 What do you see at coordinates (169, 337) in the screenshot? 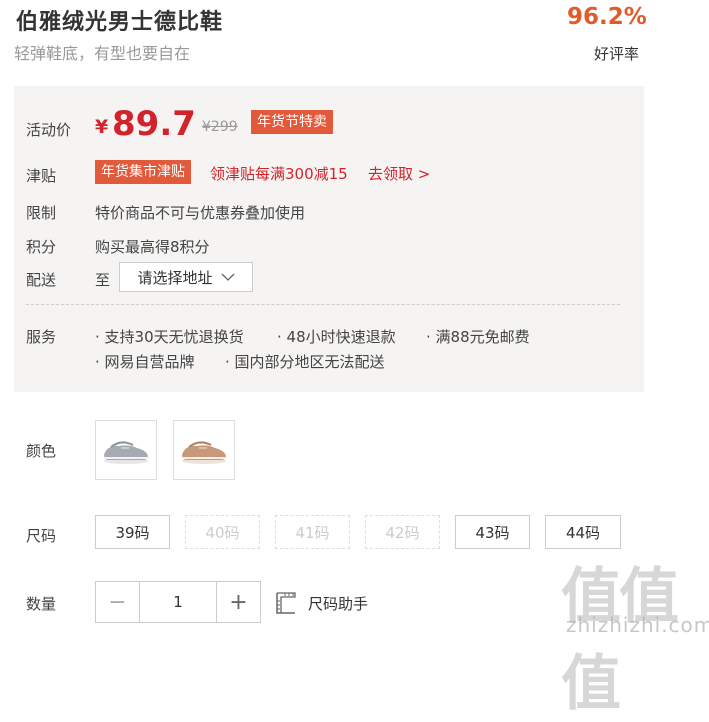
I see `service-item: · 支持30天无忧退换货` at bounding box center [169, 337].